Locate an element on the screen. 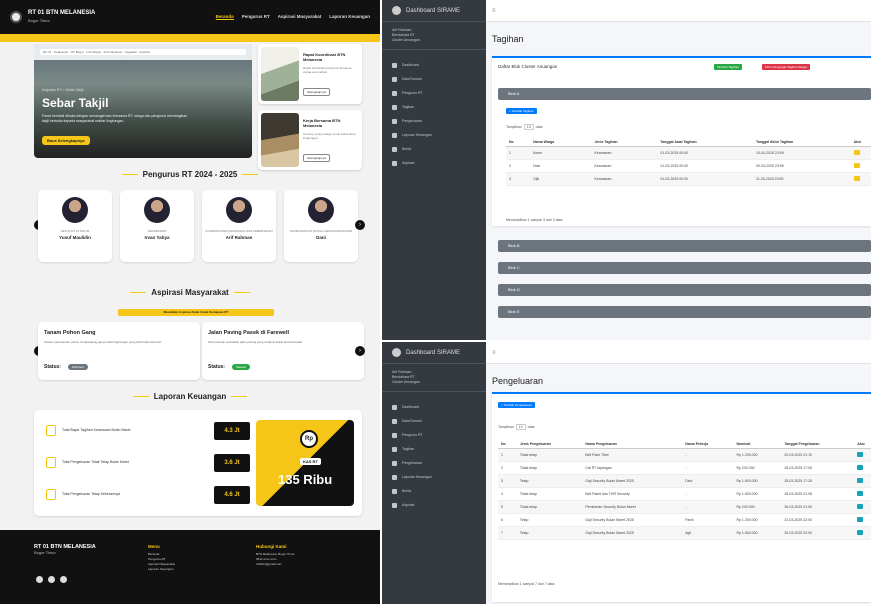 Image resolution: width=871 pixels, height=604 pixels. add-tagihan-blok-button: + Tambah Tagihan is located at coordinates (521, 111).